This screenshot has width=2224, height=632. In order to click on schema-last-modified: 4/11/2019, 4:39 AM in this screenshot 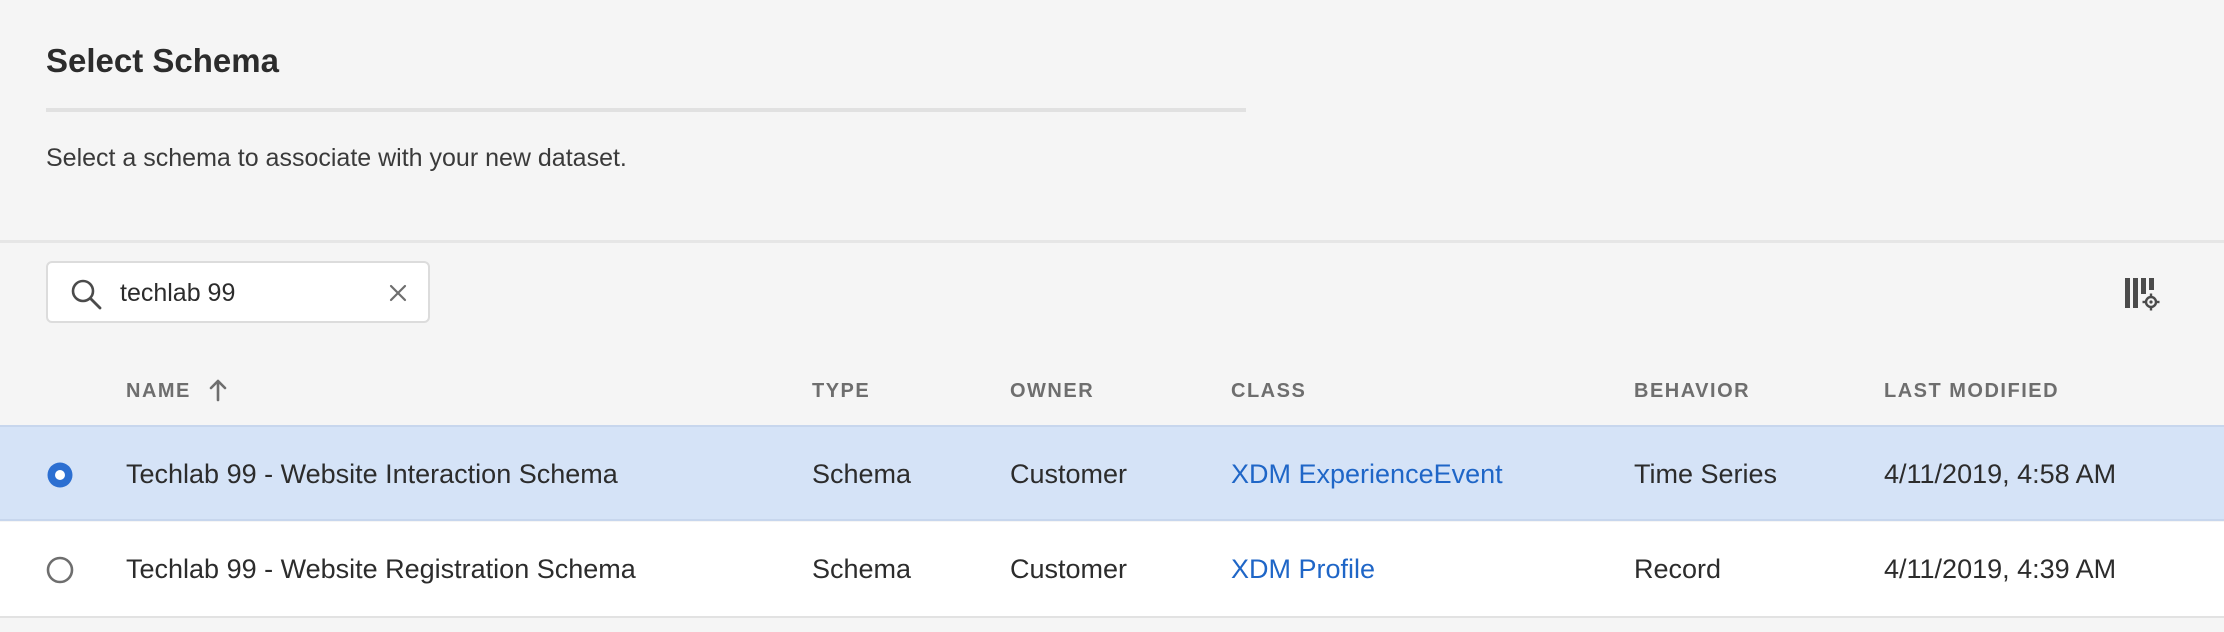, I will do `click(2000, 569)`.